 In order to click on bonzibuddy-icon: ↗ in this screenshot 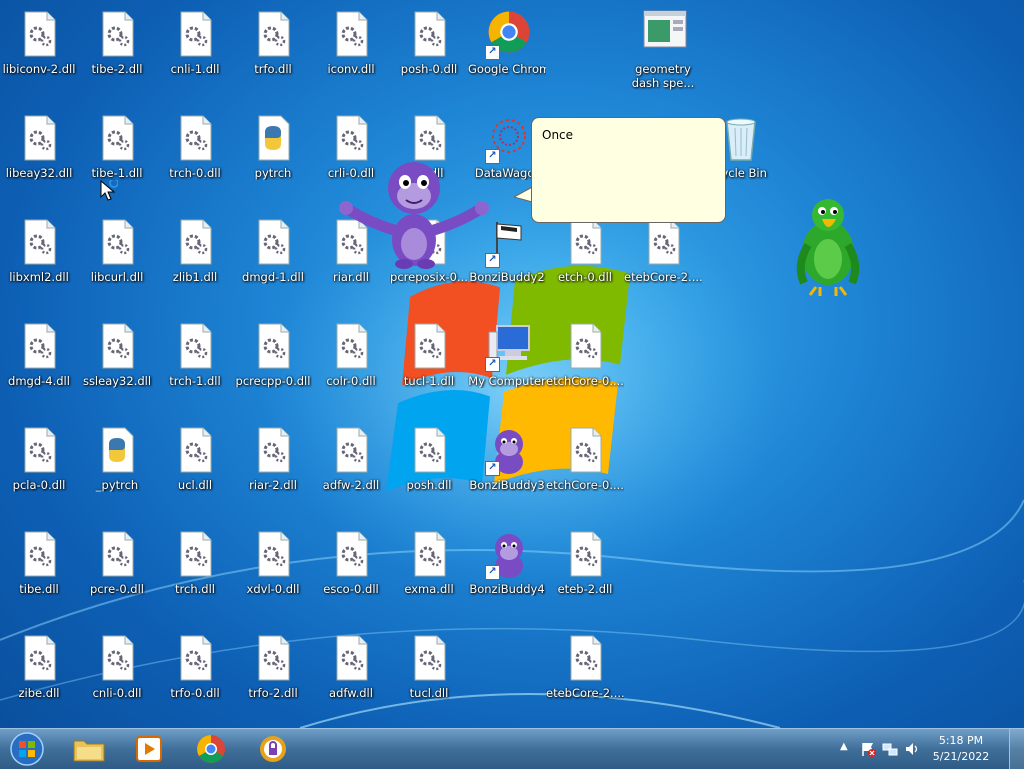, I will do `click(506, 451)`.